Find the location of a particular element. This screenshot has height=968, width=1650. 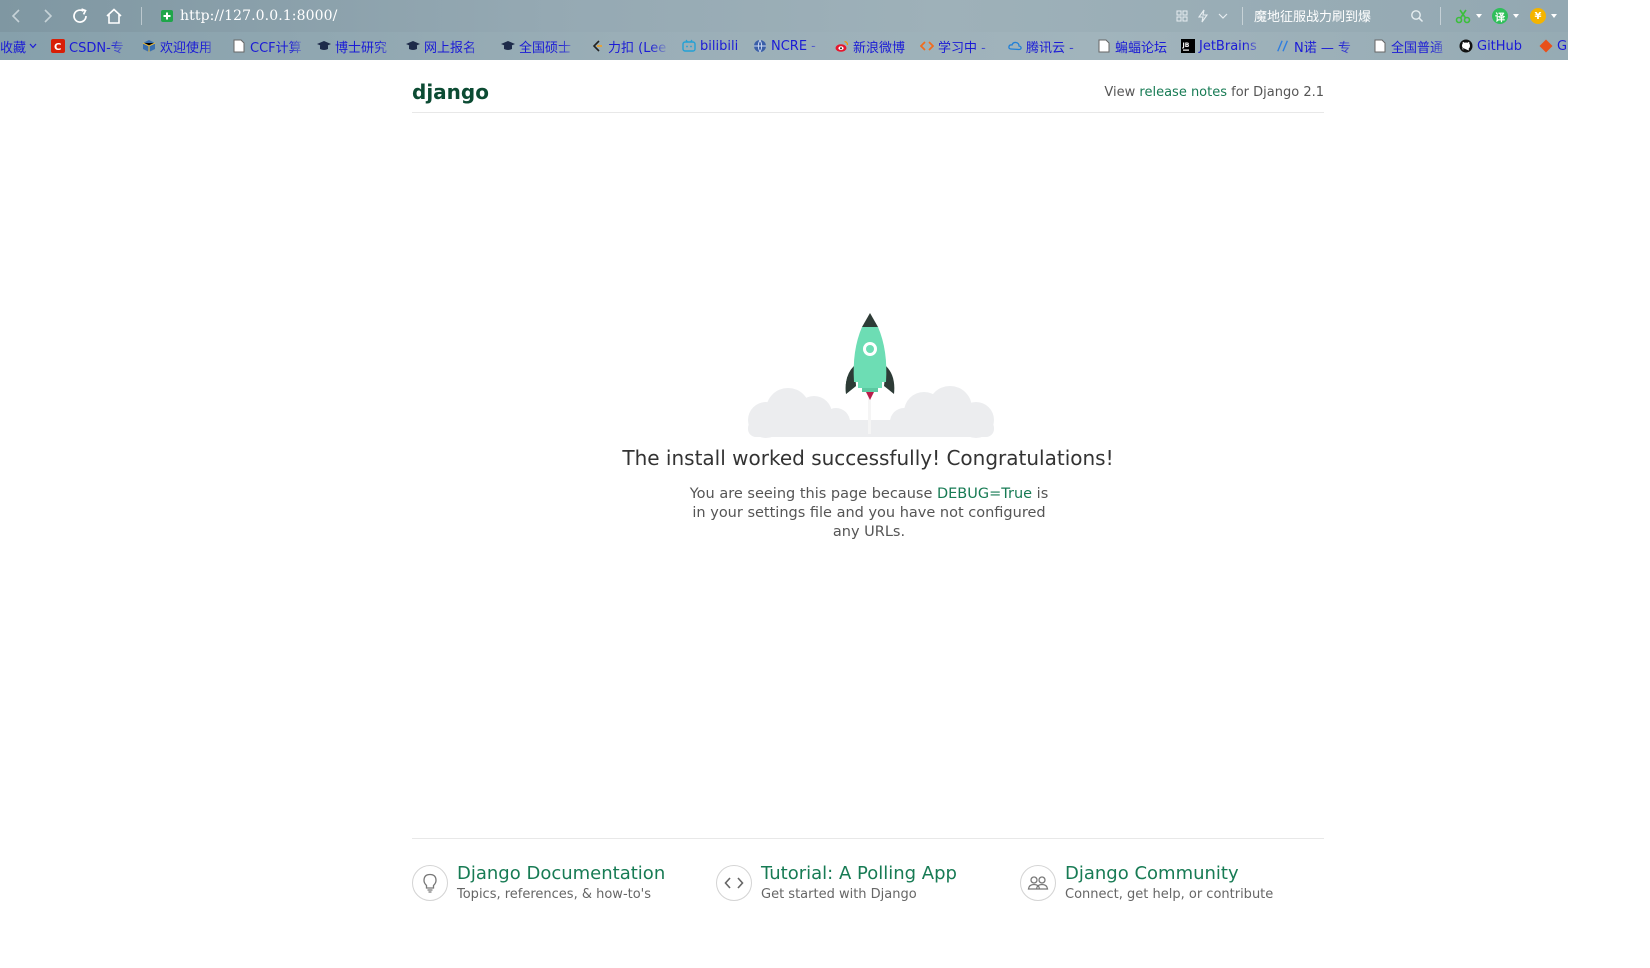

bookmark-bat-forum: 蝙蝠论坛 is located at coordinates (1136, 46).